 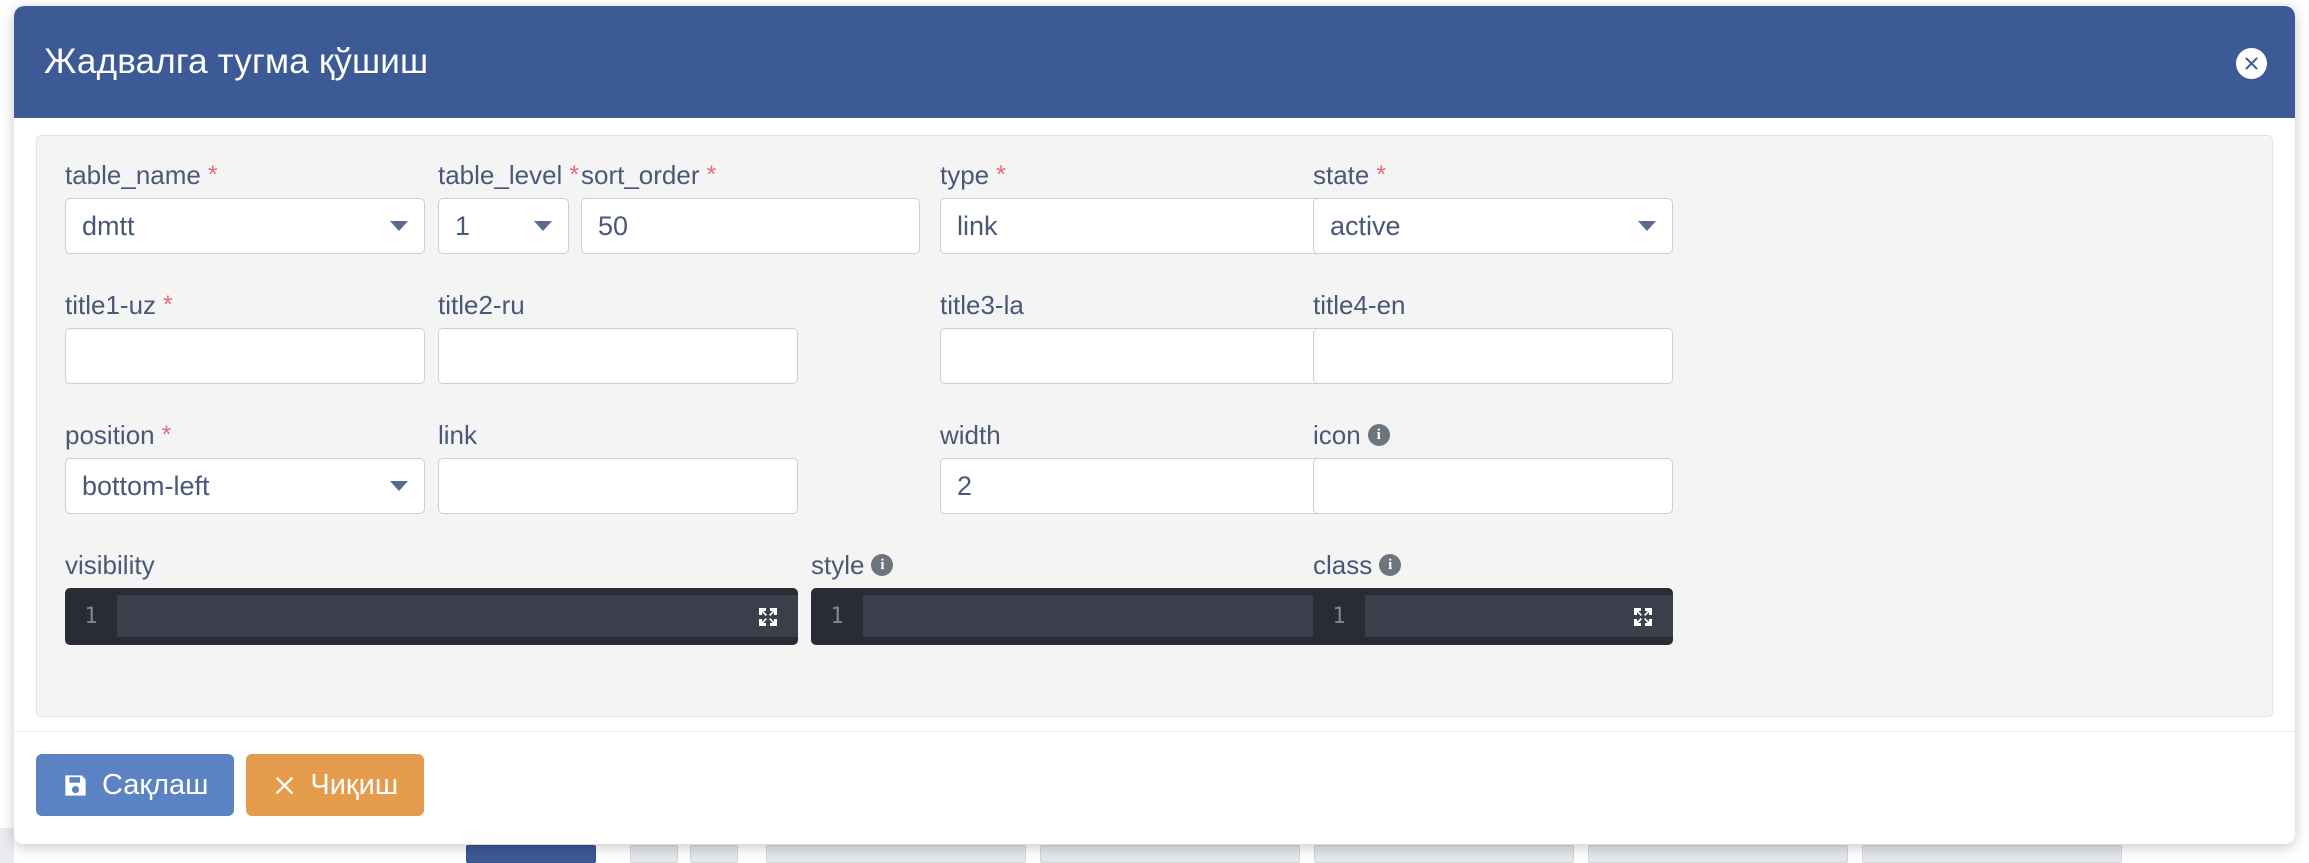 What do you see at coordinates (7, 845) in the screenshot?
I see `background-left-rail` at bounding box center [7, 845].